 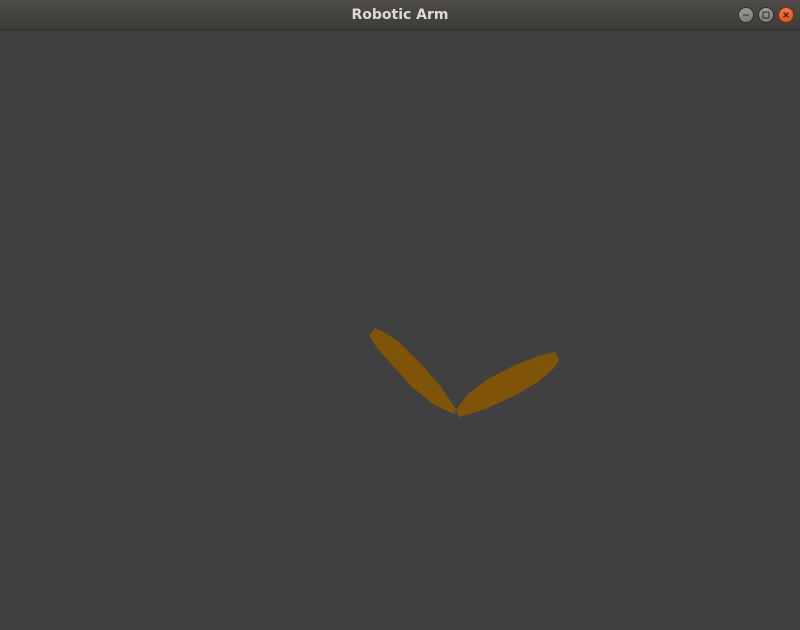 What do you see at coordinates (412, 371) in the screenshot?
I see `arm-segment-left` at bounding box center [412, 371].